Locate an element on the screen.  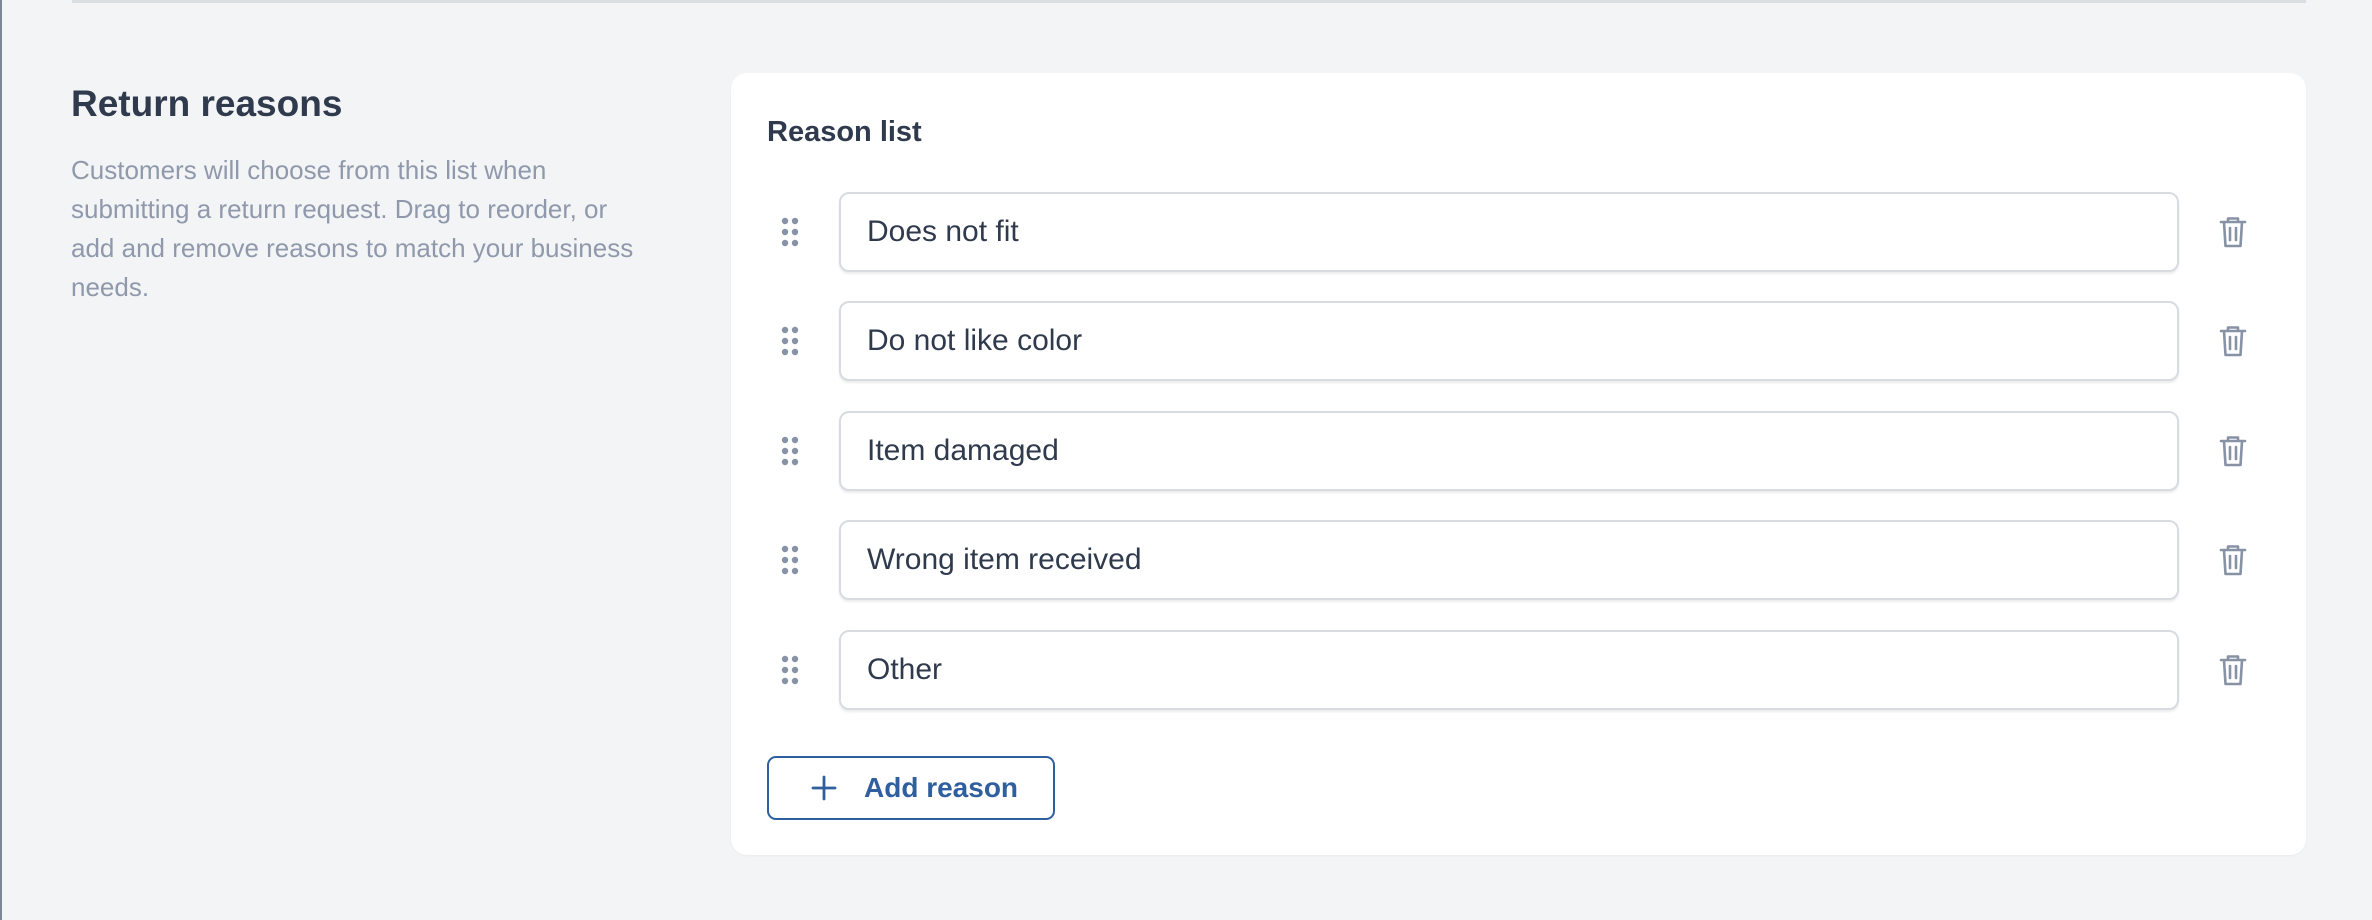
add-reason-button: Add reason is located at coordinates (911, 788).